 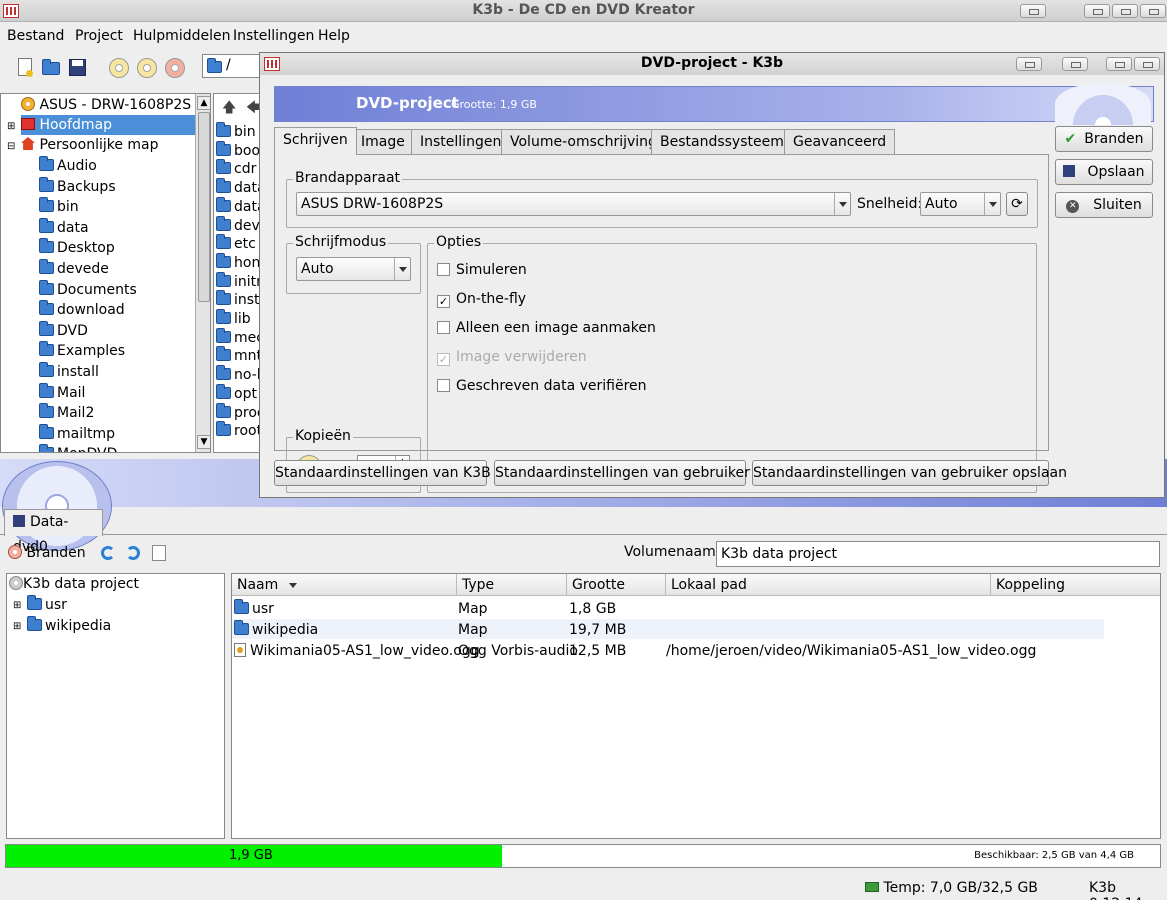 I want to click on tree-item-folder: devede, so click(x=74, y=269).